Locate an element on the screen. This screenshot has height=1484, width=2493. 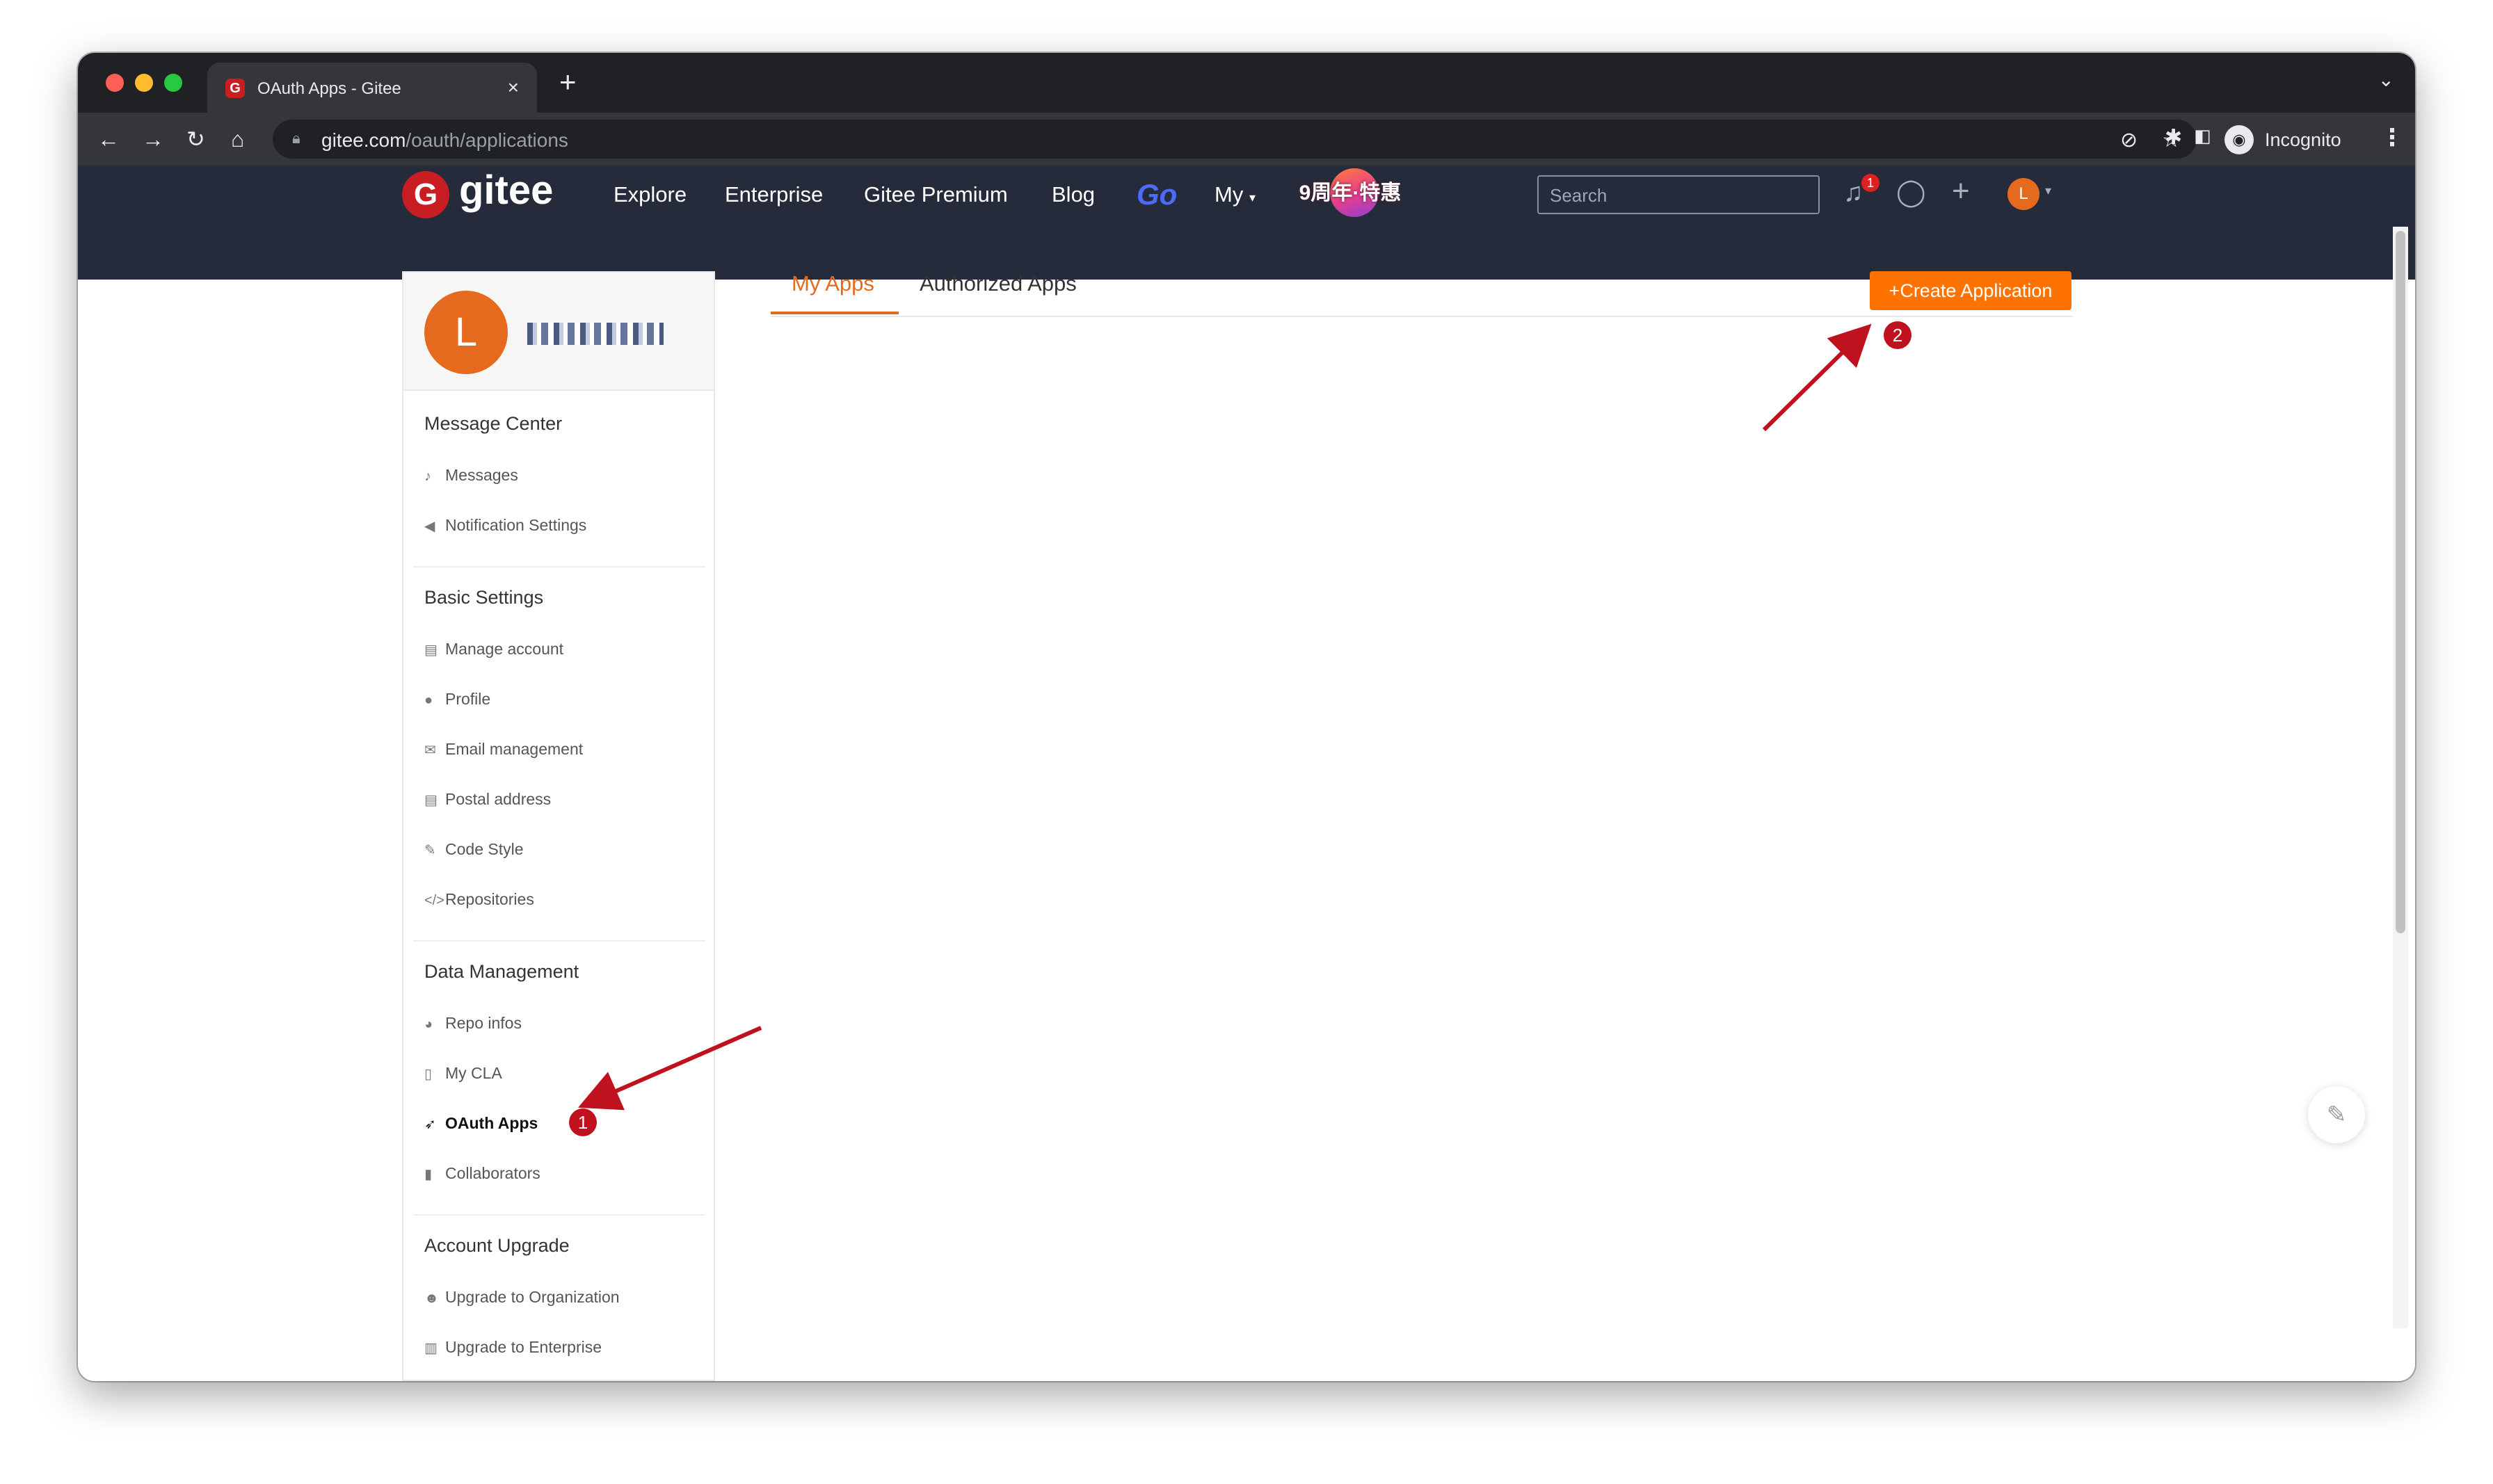
eye-slash-icon: ⊘ is located at coordinates (2129, 140).